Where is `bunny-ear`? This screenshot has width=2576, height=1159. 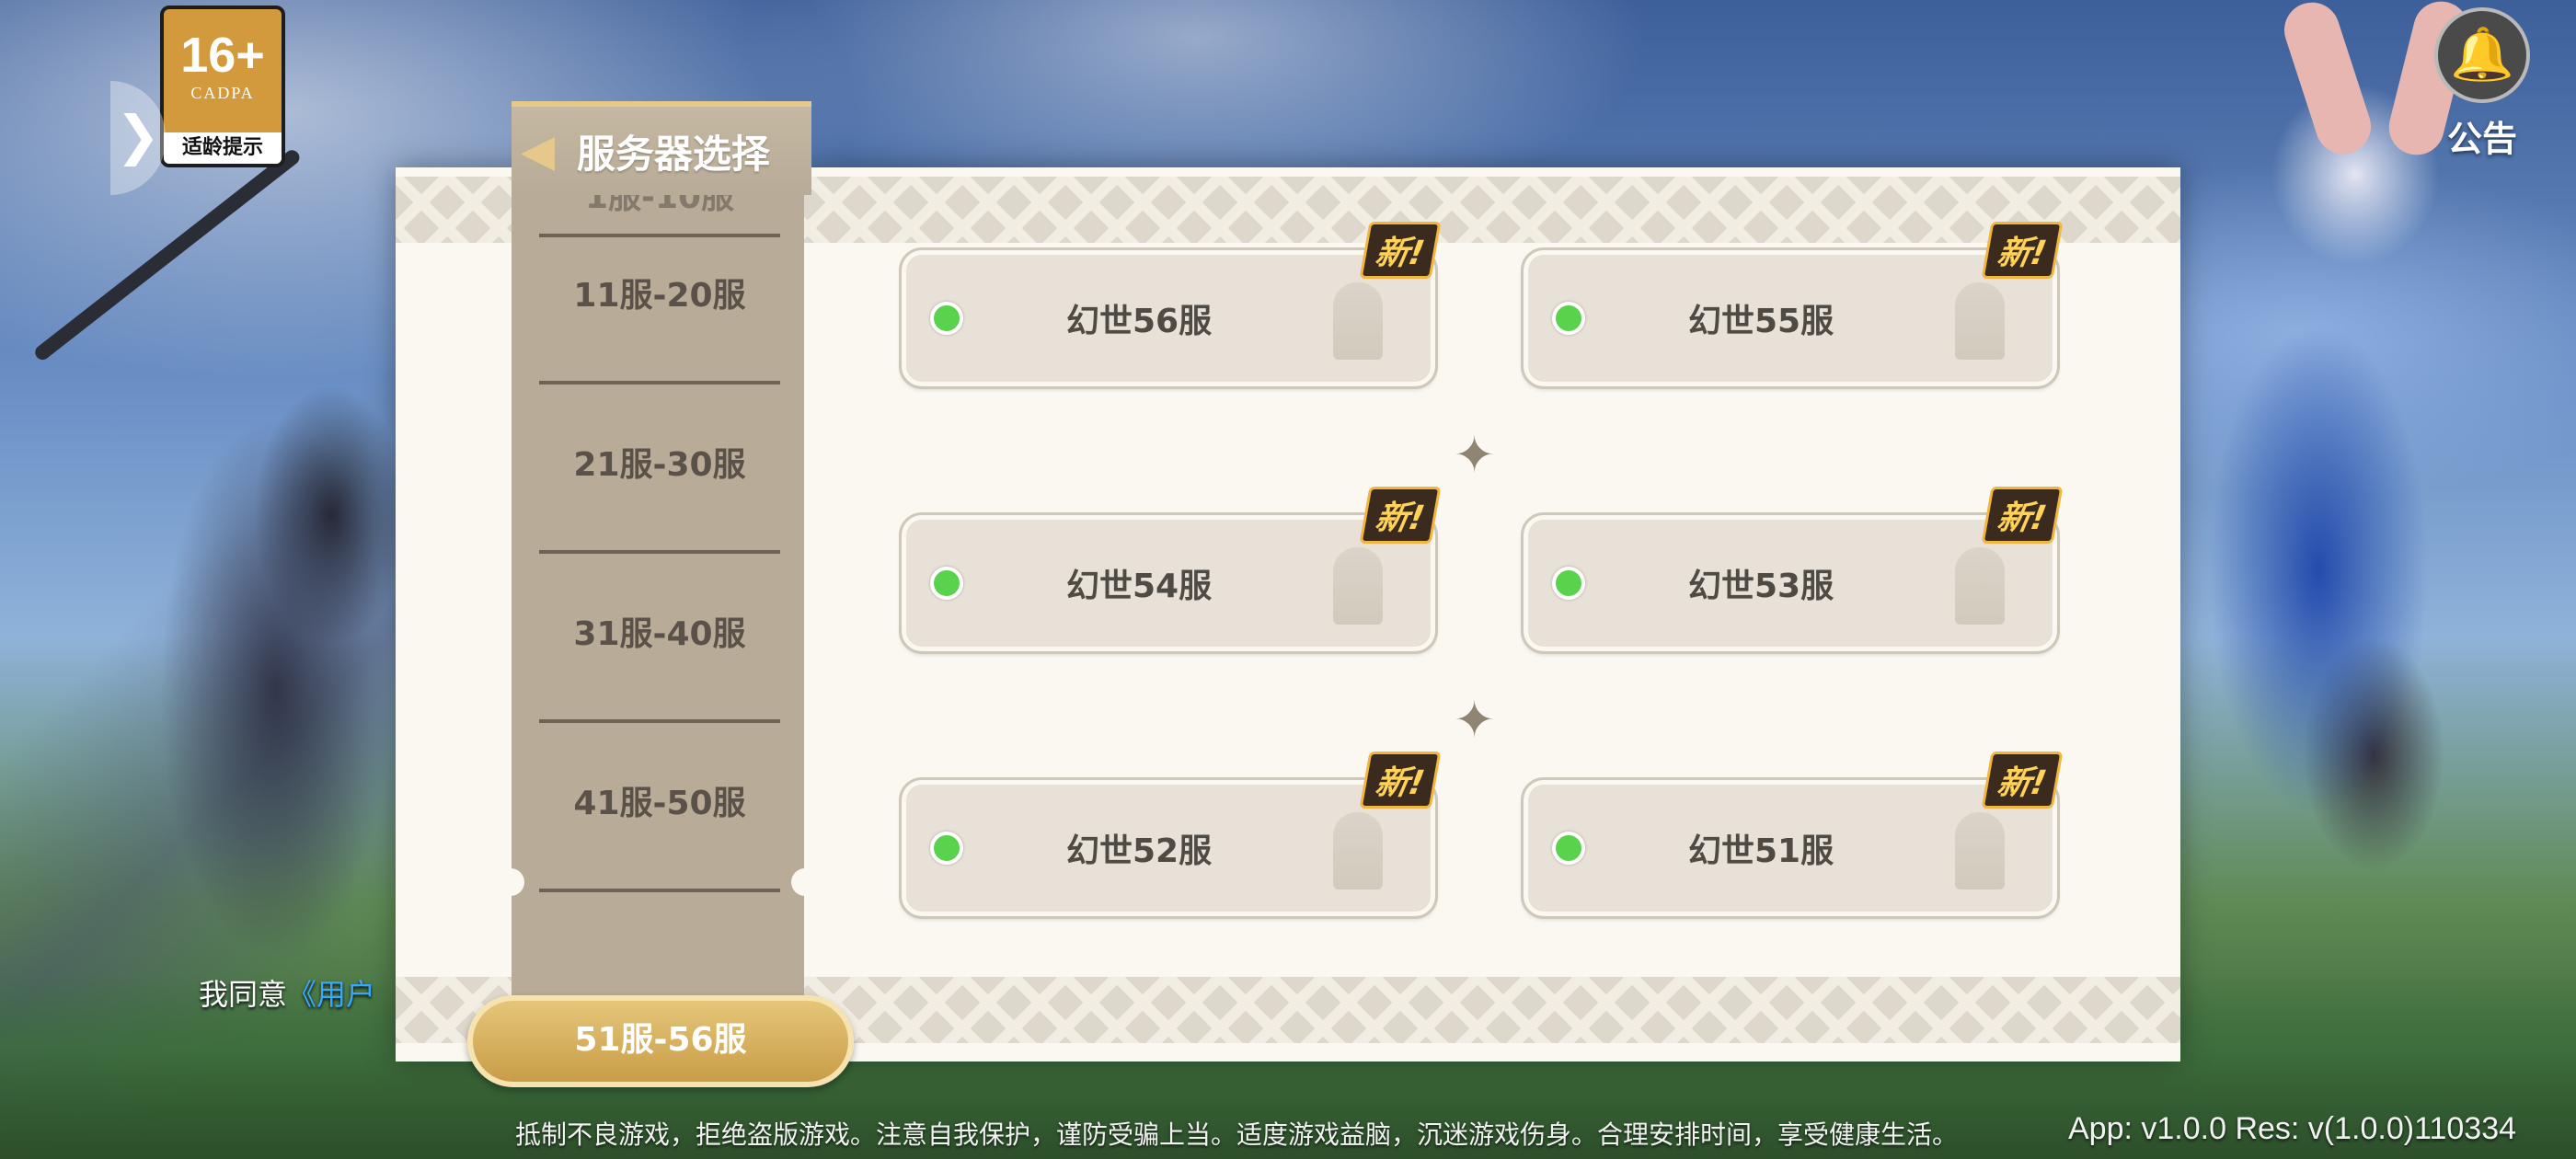 bunny-ear is located at coordinates (2327, 81).